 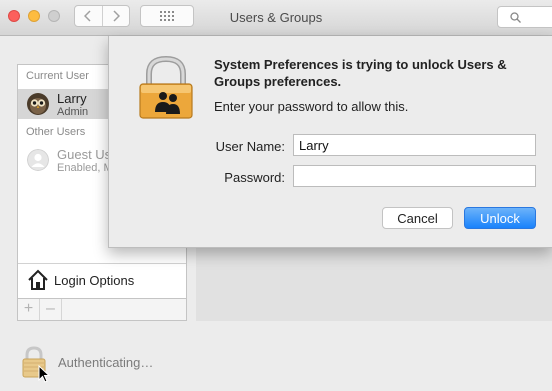 I want to click on user-silhouette-icon, so click(x=38, y=160).